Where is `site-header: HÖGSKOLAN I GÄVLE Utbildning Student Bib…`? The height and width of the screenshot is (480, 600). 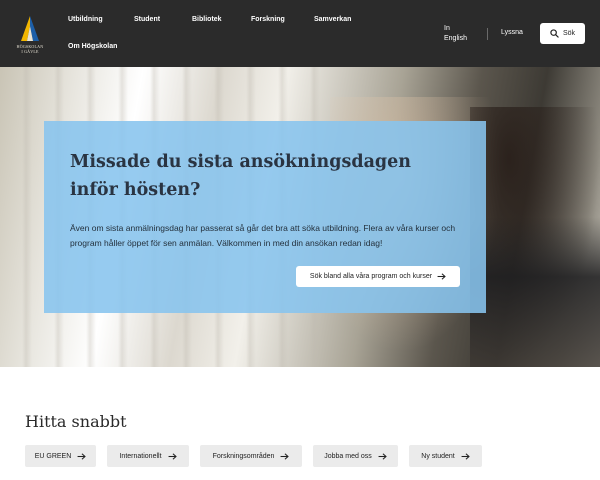 site-header: HÖGSKOLAN I GÄVLE Utbildning Student Bib… is located at coordinates (300, 33).